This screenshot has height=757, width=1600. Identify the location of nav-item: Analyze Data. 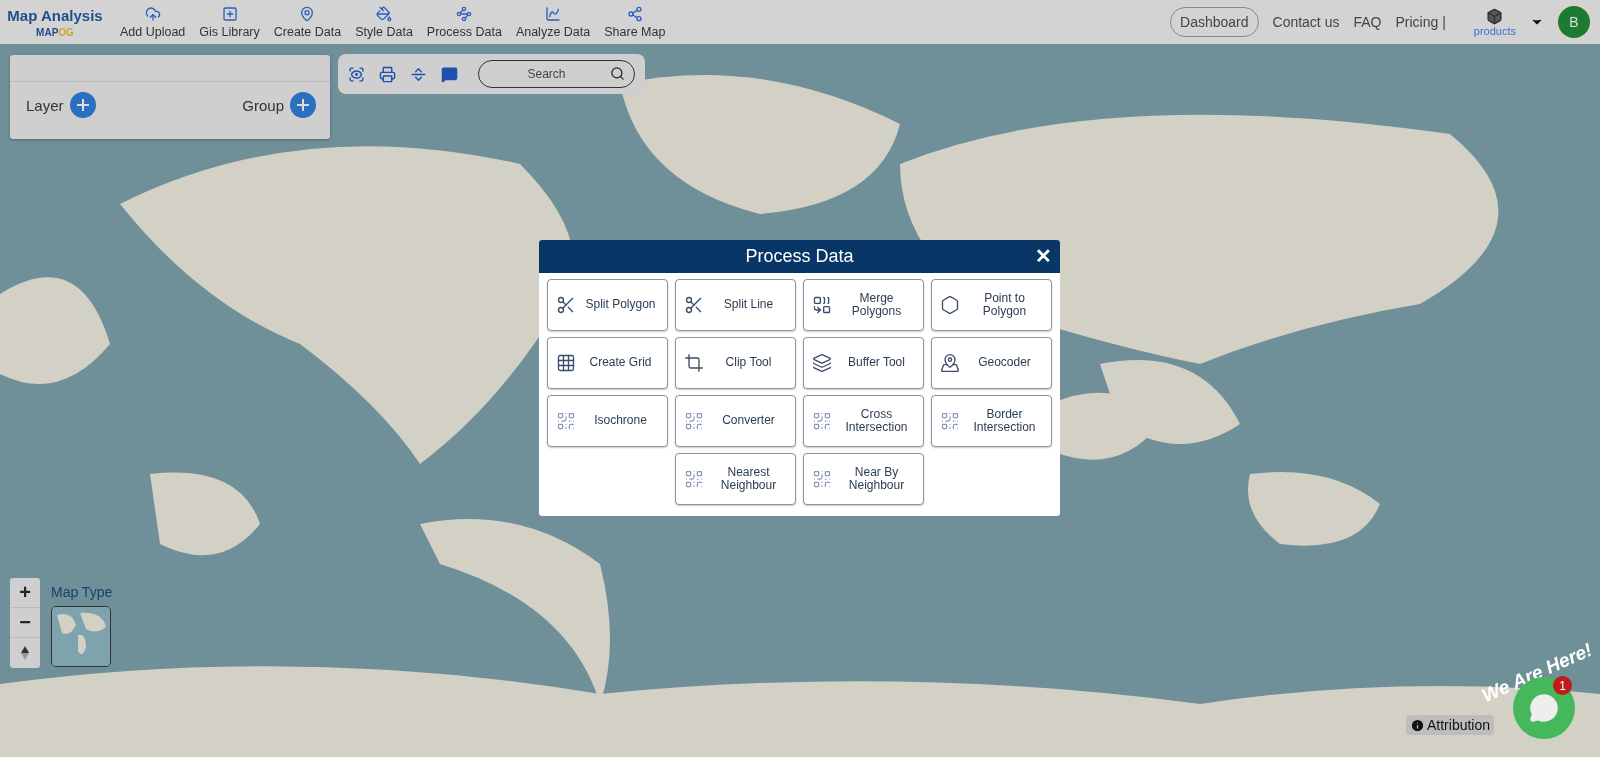
(553, 22).